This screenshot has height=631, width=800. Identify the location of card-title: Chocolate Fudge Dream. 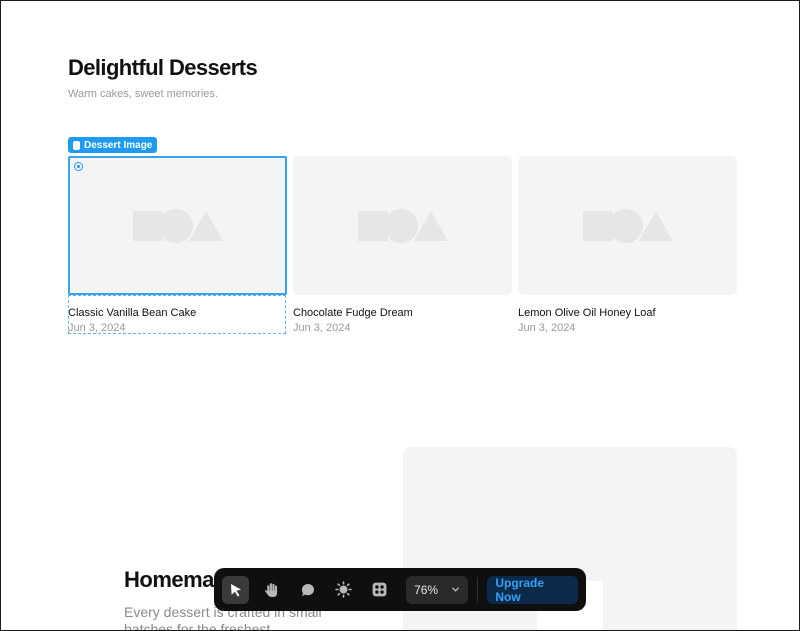
(353, 313).